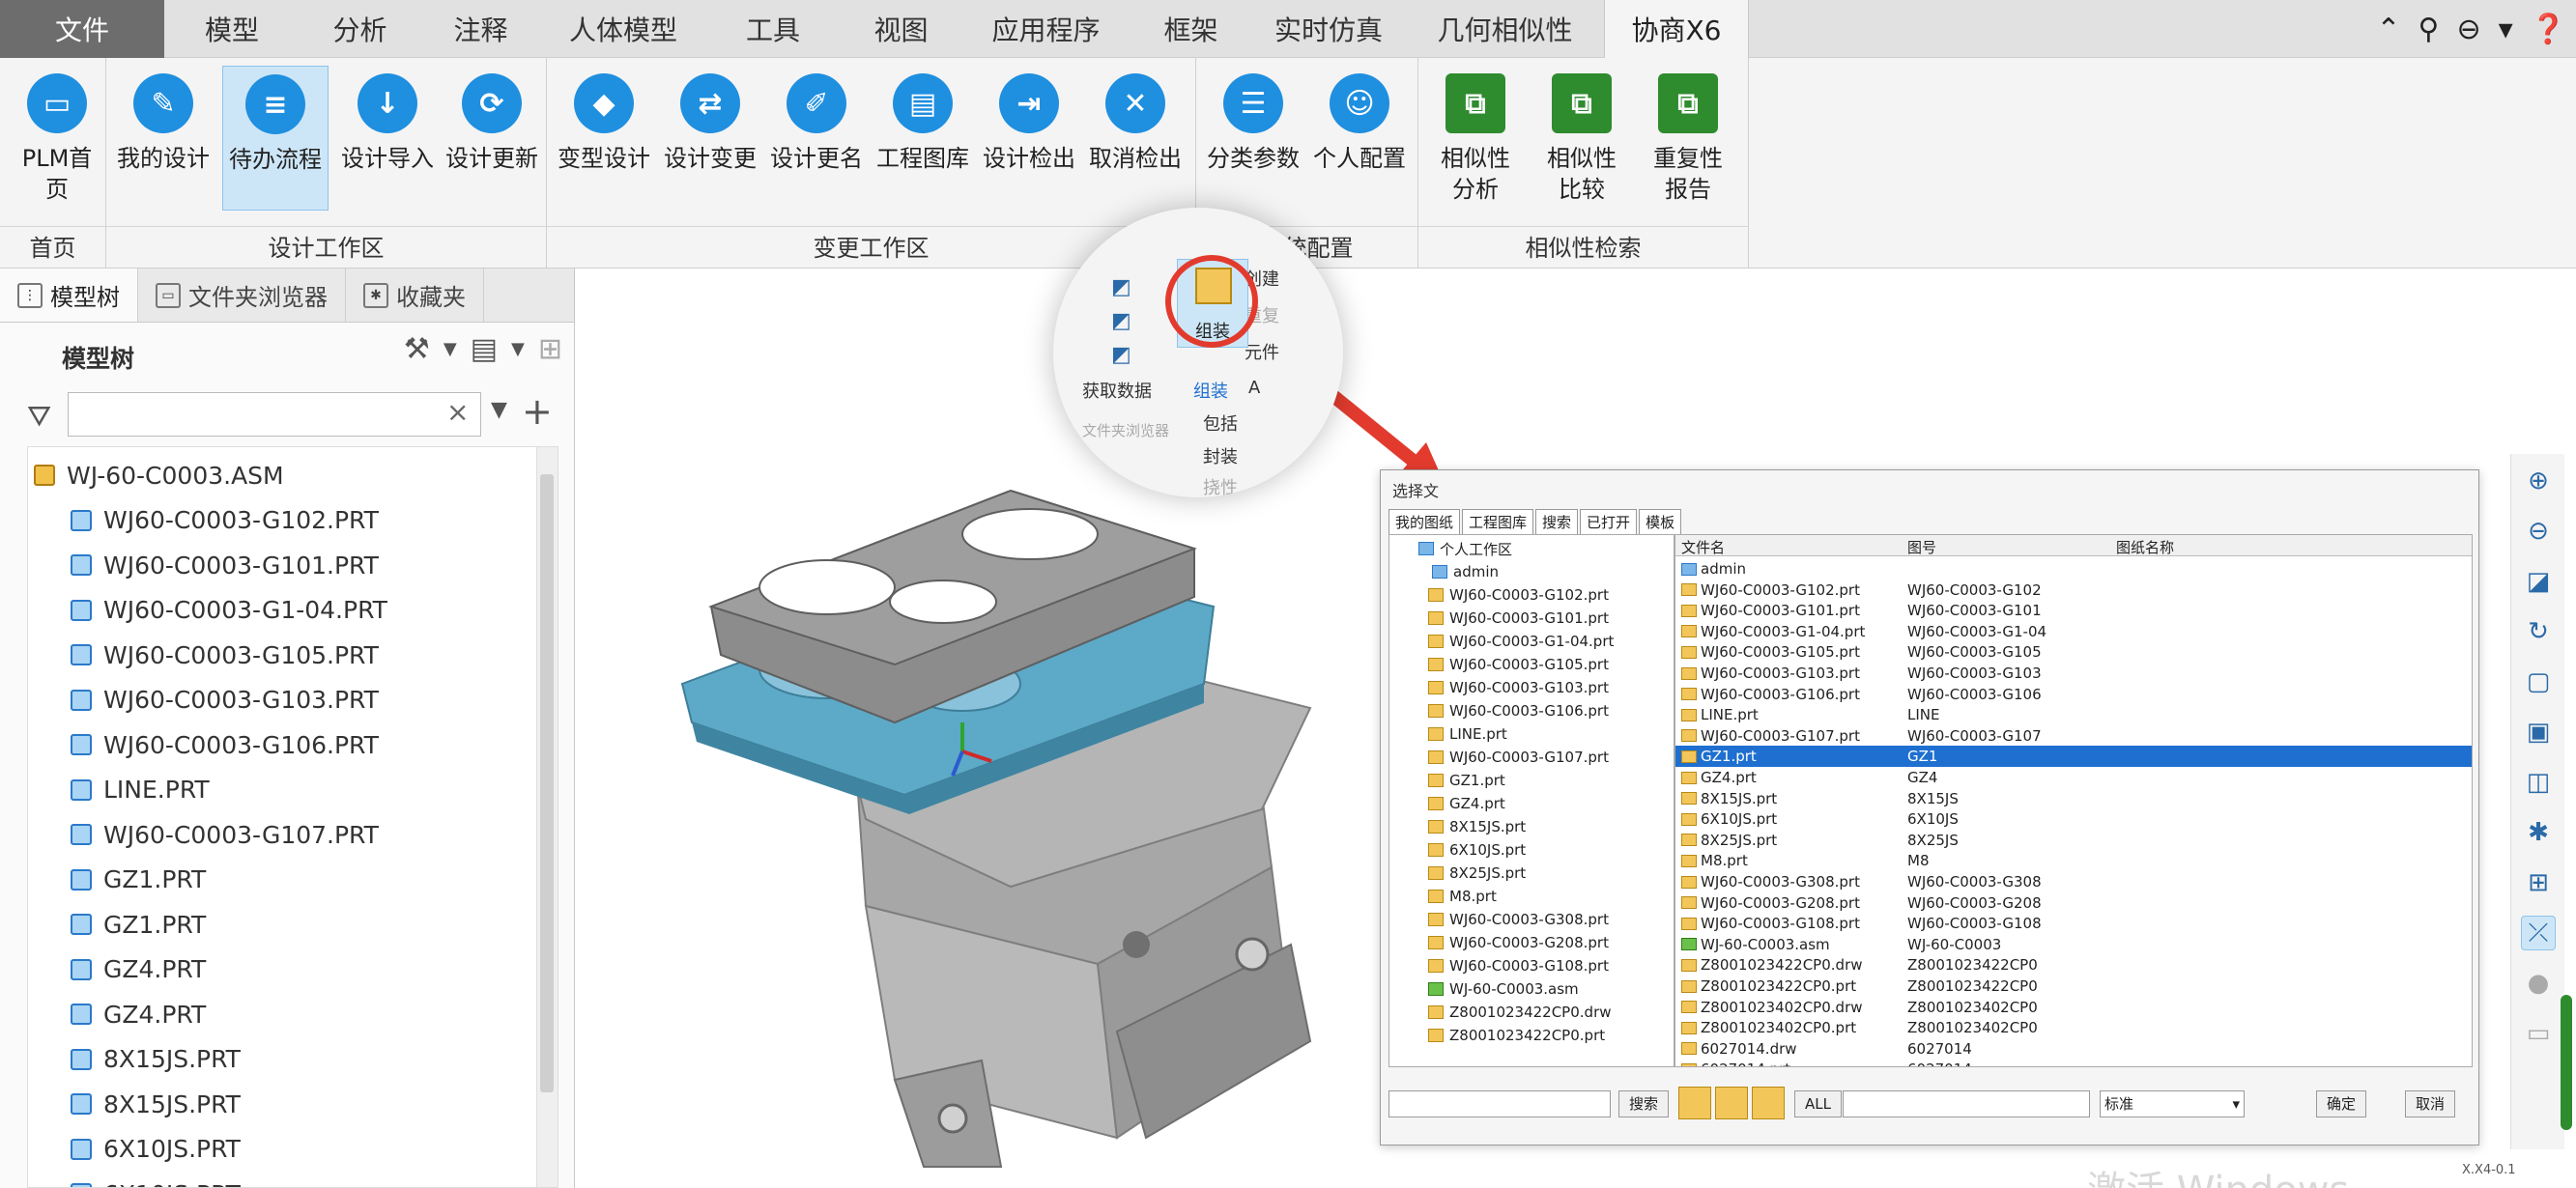 Image resolution: width=2576 pixels, height=1188 pixels. What do you see at coordinates (1253, 138) in the screenshot?
I see `classify-params-button: ☰ 分类参数` at bounding box center [1253, 138].